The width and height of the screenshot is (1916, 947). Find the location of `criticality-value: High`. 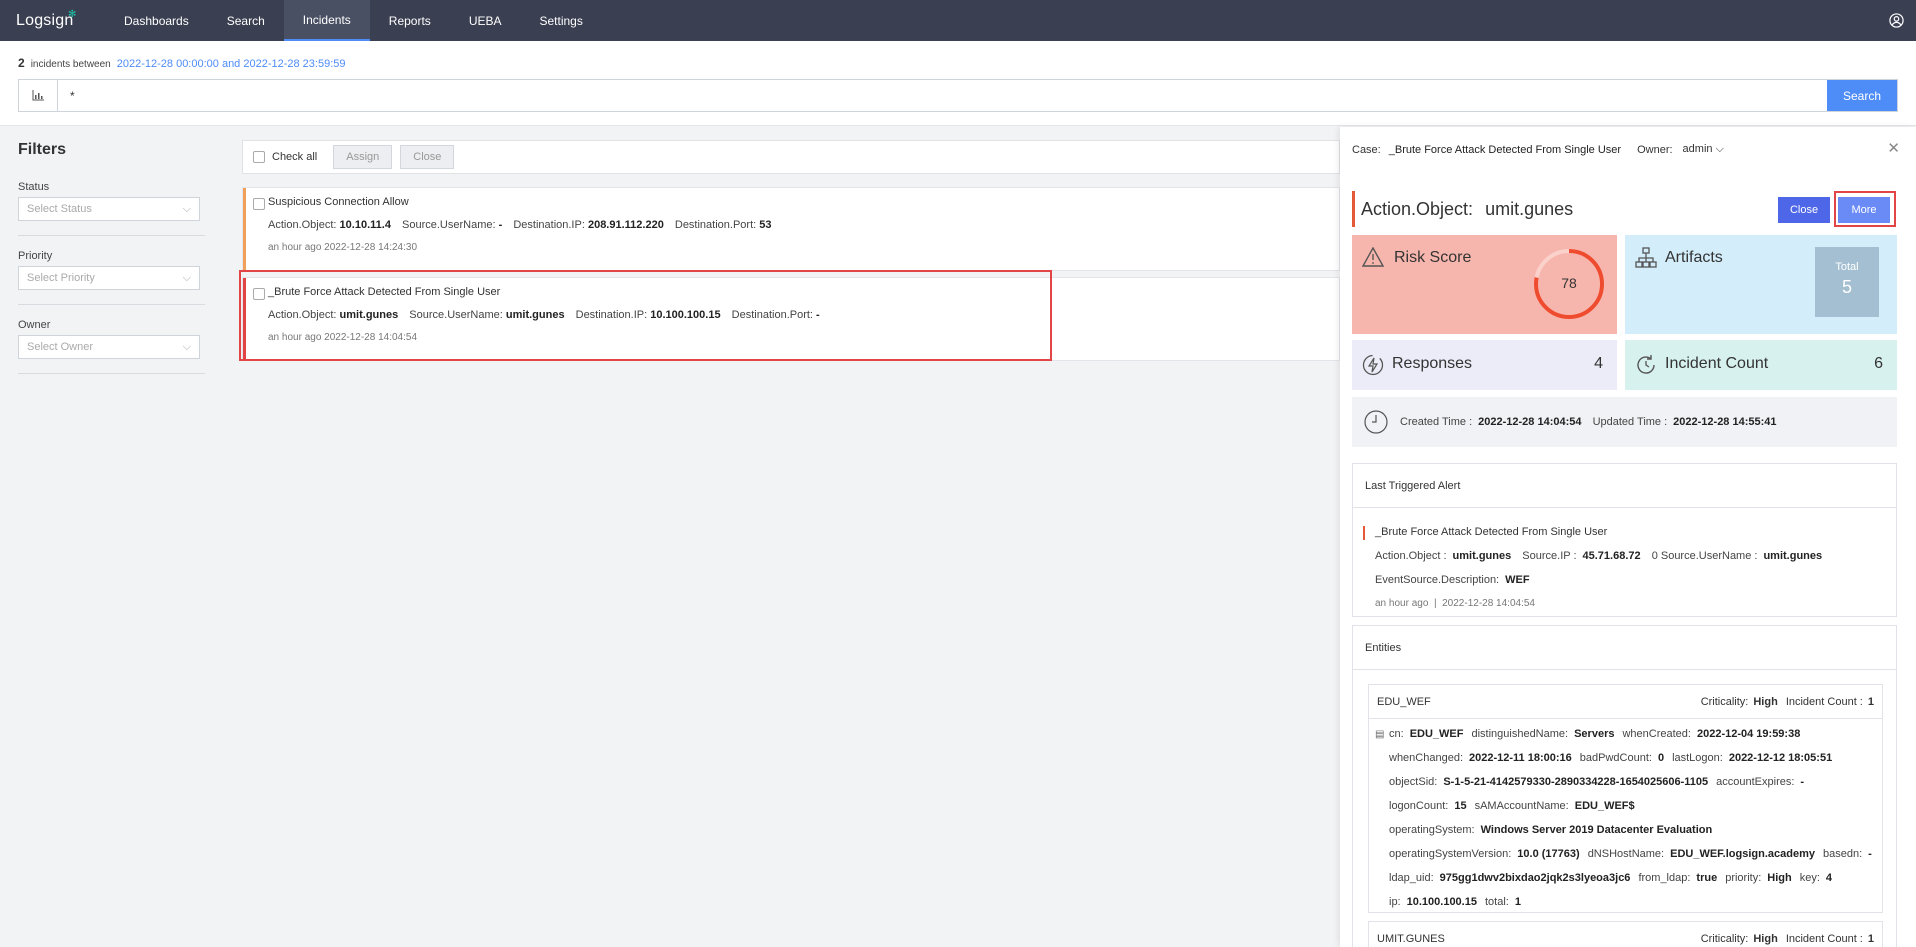

criticality-value: High is located at coordinates (1765, 701).